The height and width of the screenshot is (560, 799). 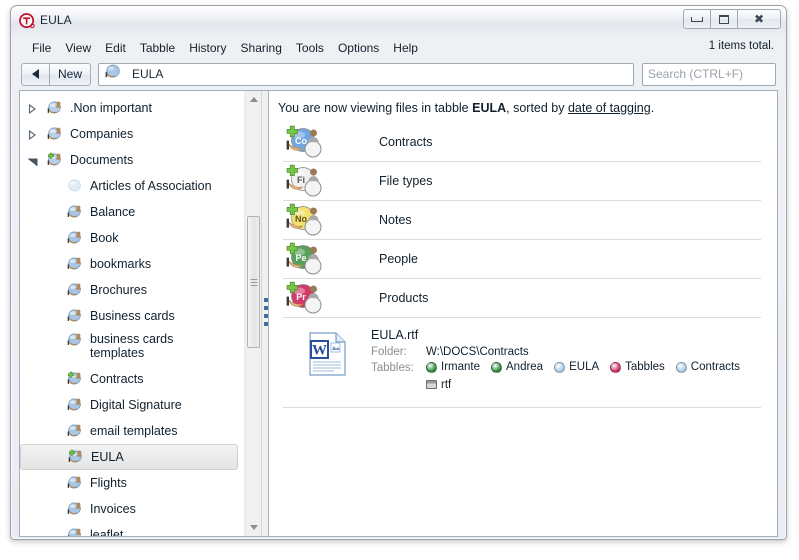 I want to click on sidebar-item-label: Business cards, so click(x=132, y=316).